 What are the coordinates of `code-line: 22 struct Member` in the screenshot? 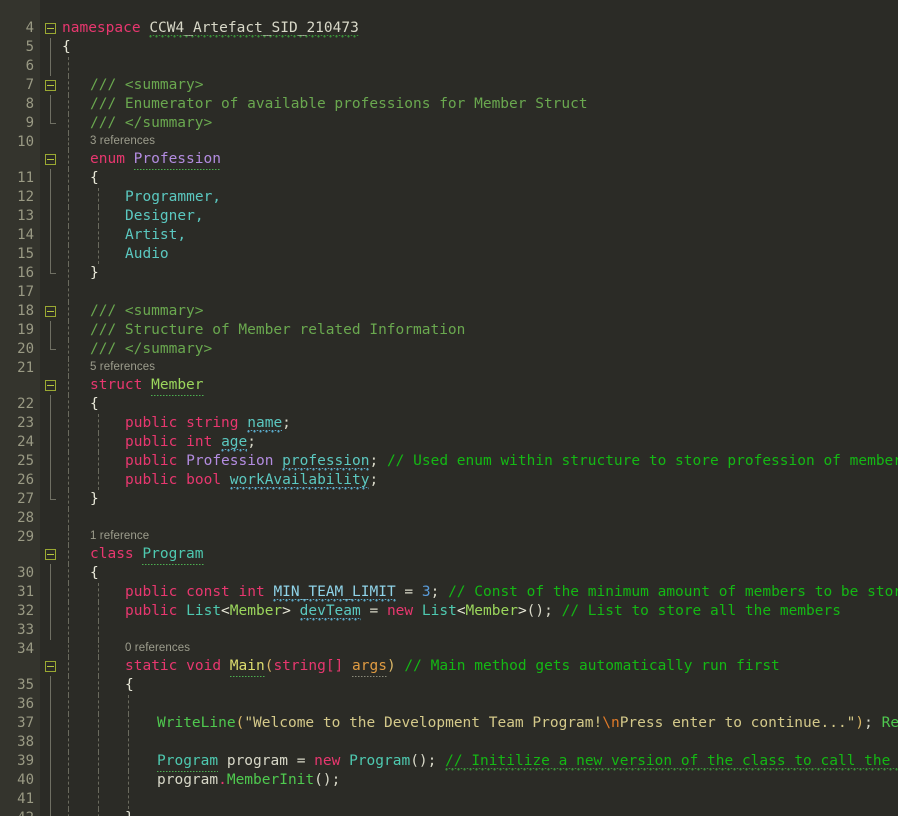 It's located at (449, 394).